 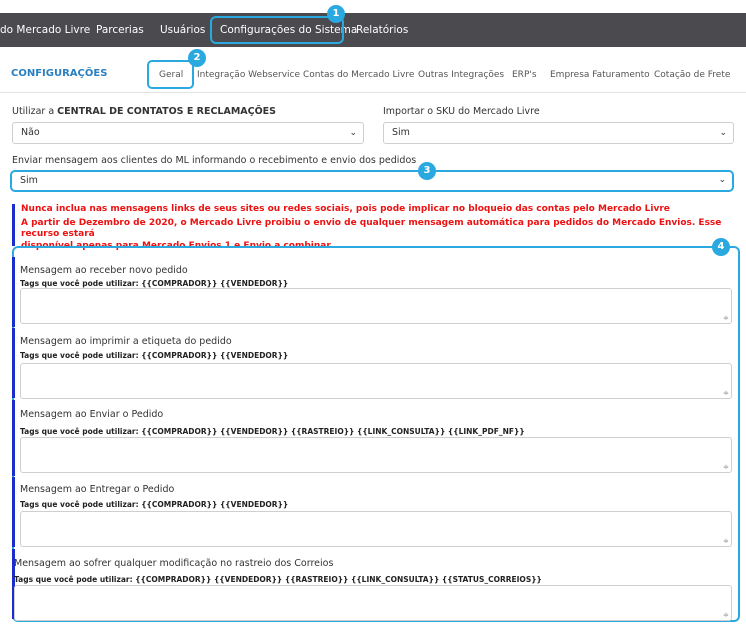 I want to click on central-contatos-value: Não, so click(x=30, y=132).